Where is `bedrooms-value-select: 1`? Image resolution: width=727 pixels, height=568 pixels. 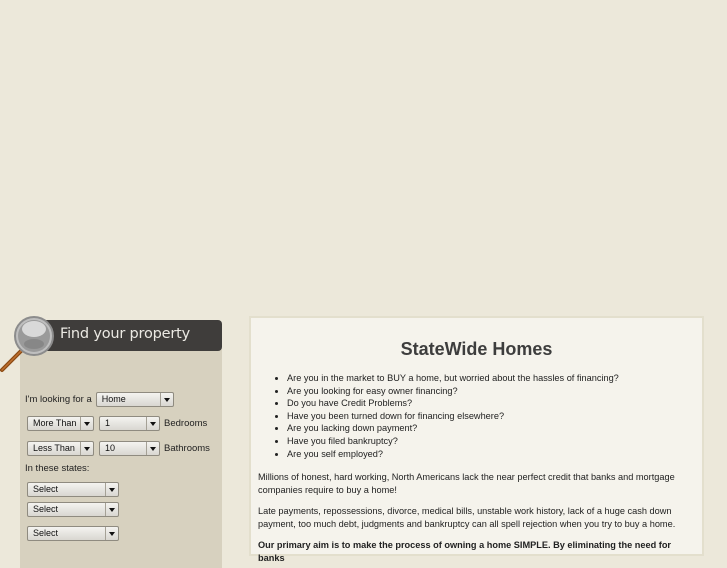
bedrooms-value-select: 1 is located at coordinates (129, 423).